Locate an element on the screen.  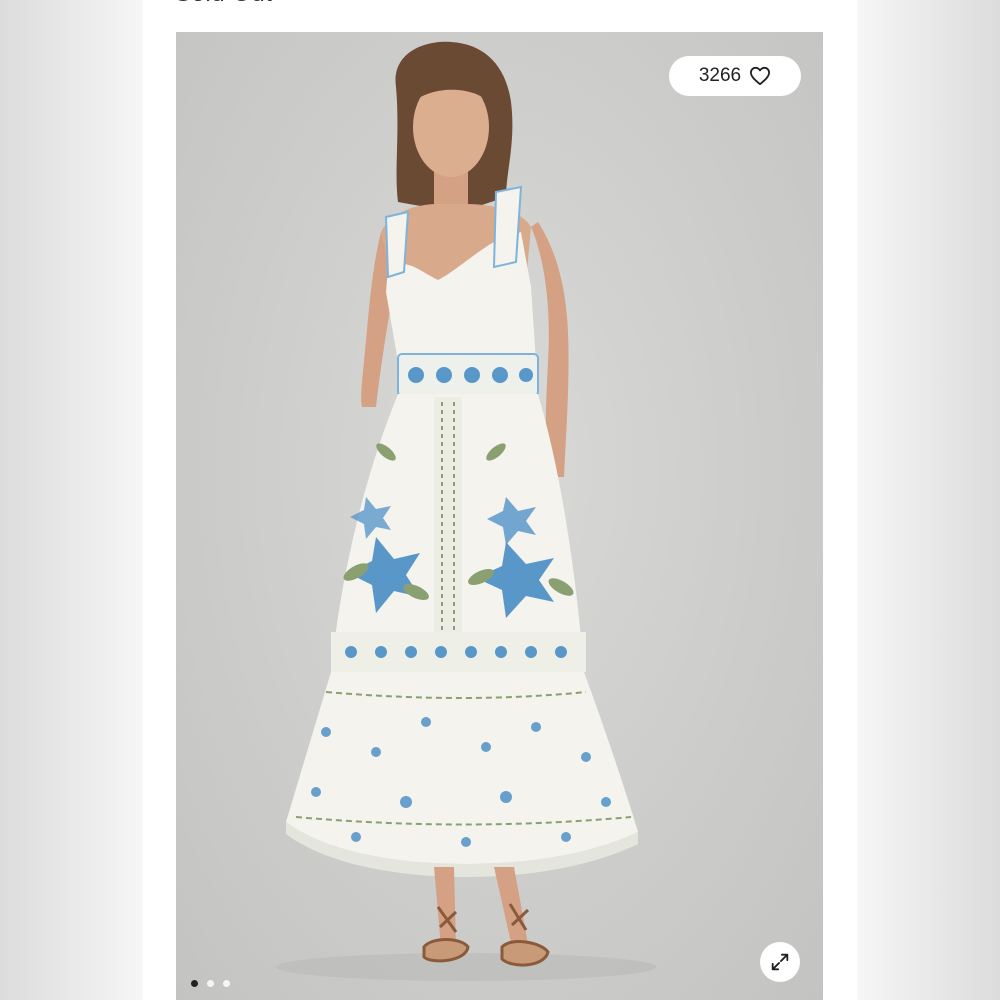
carousel-indicator is located at coordinates (210, 983).